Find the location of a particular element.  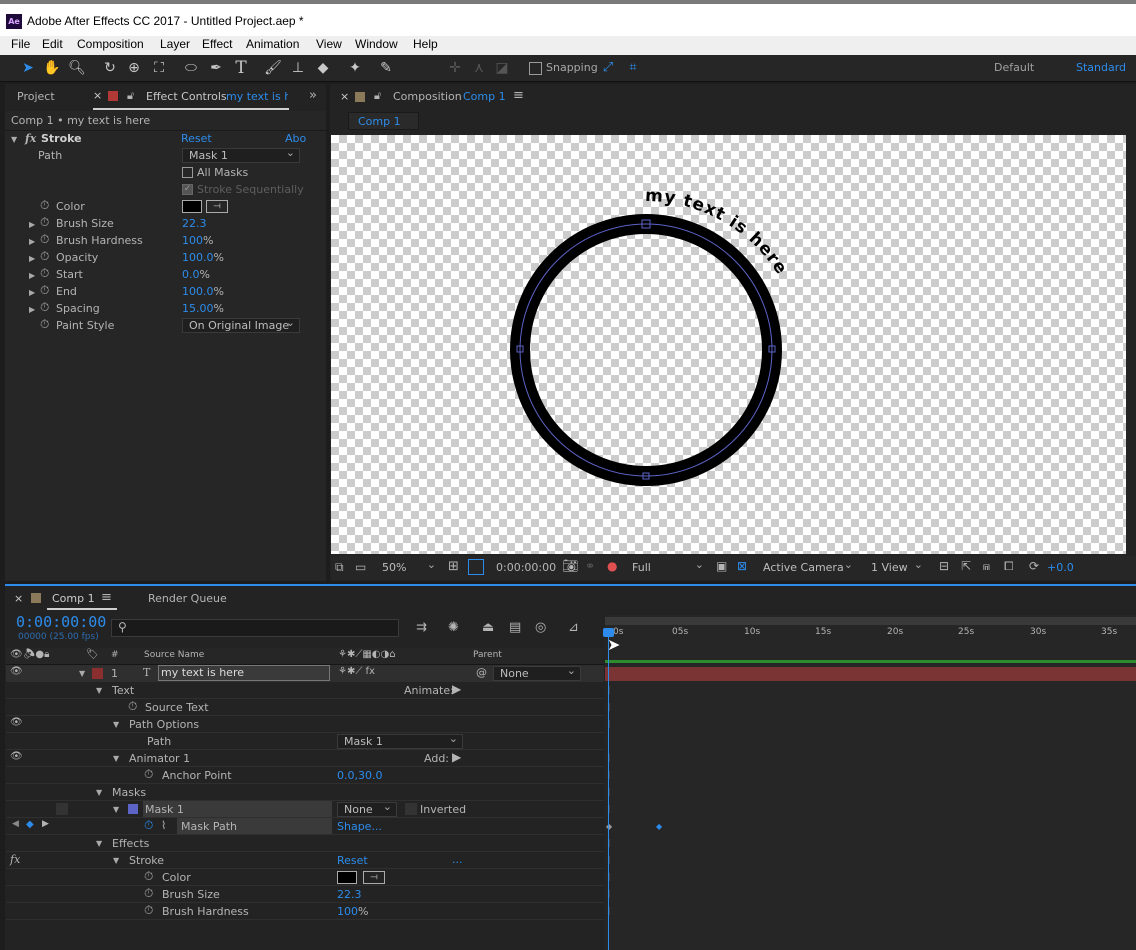

fit-icon: ⊞ is located at coordinates (453, 566).